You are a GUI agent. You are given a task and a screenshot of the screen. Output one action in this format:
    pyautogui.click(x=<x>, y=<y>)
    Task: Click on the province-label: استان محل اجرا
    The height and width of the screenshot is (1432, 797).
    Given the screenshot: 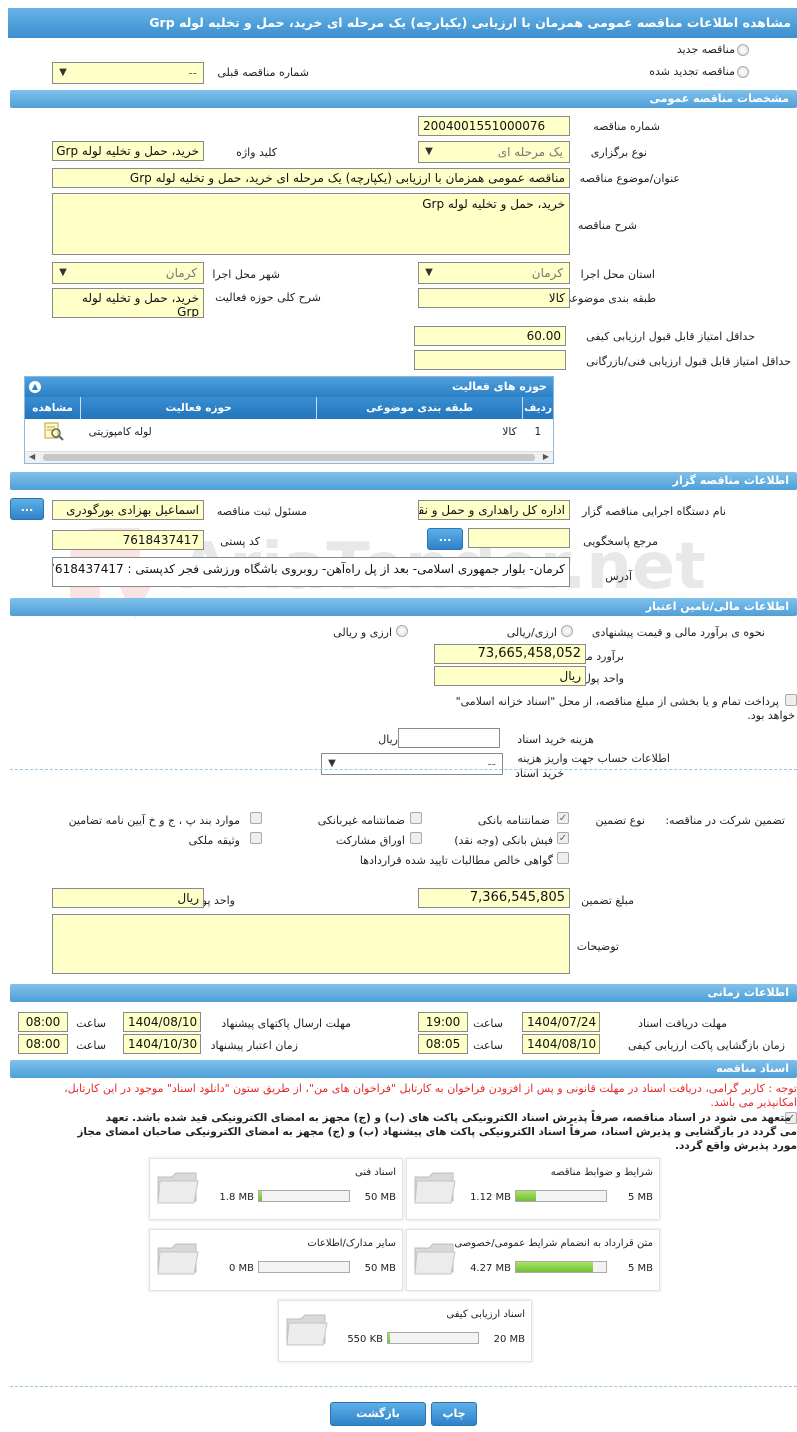 What is the action you would take?
    pyautogui.click(x=617, y=274)
    